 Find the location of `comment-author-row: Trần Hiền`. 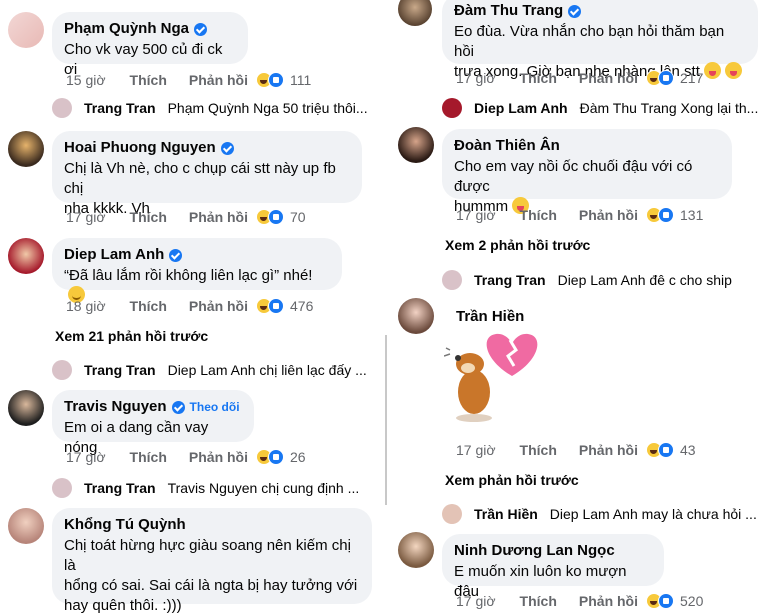

comment-author-row: Trần Hiền is located at coordinates (490, 317).